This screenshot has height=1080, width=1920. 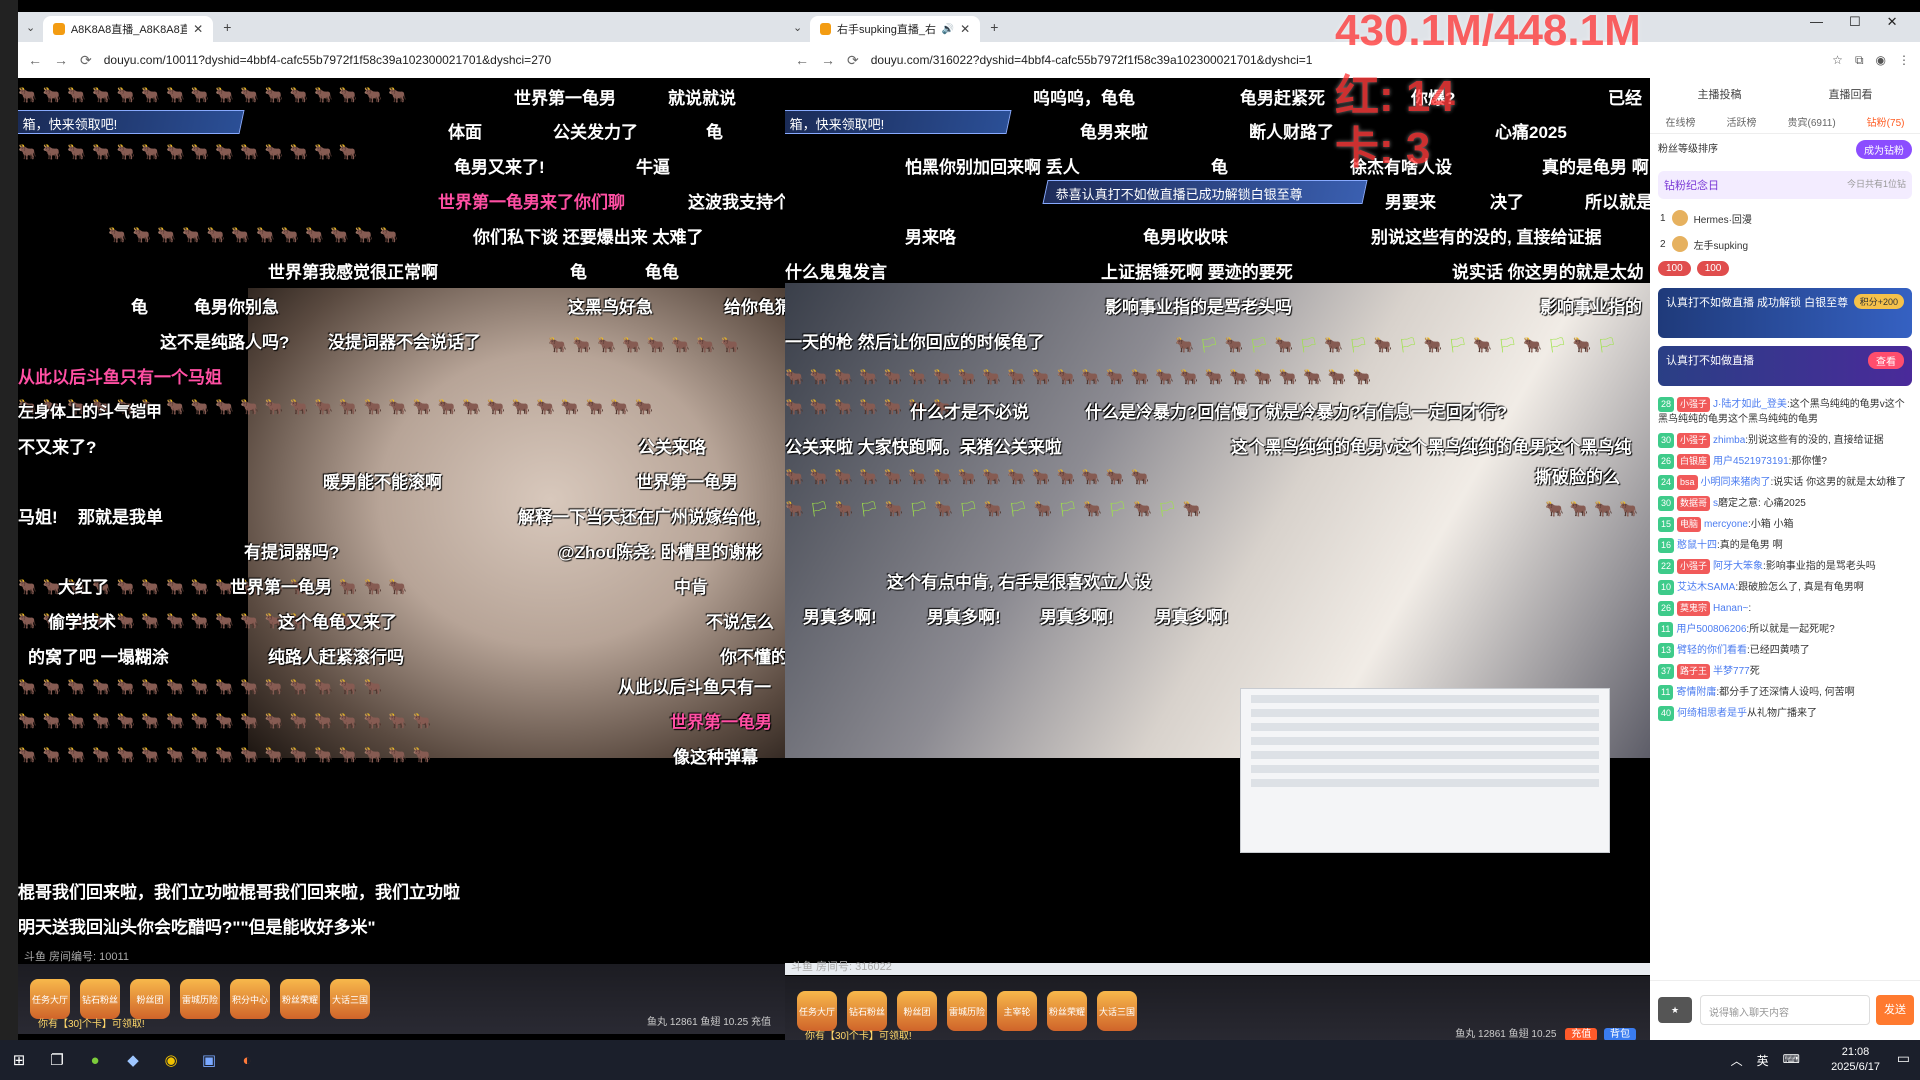 I want to click on left-tab: A8K8A8直播_A8K8A8直播_A8... ✕, so click(x=128, y=29).